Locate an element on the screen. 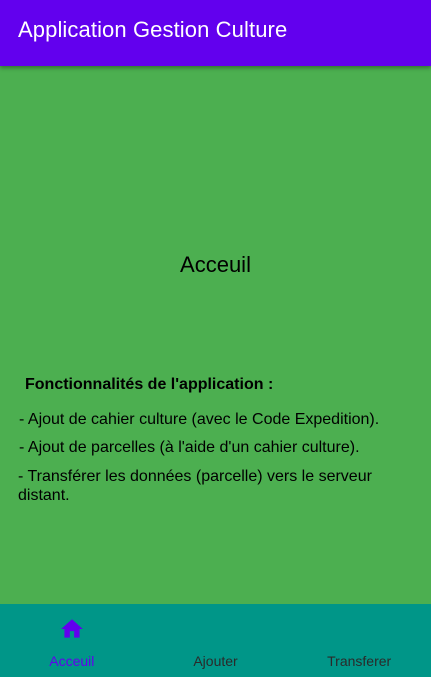 This screenshot has width=431, height=677. app-bar: Application Gestion Culture is located at coordinates (215, 33).